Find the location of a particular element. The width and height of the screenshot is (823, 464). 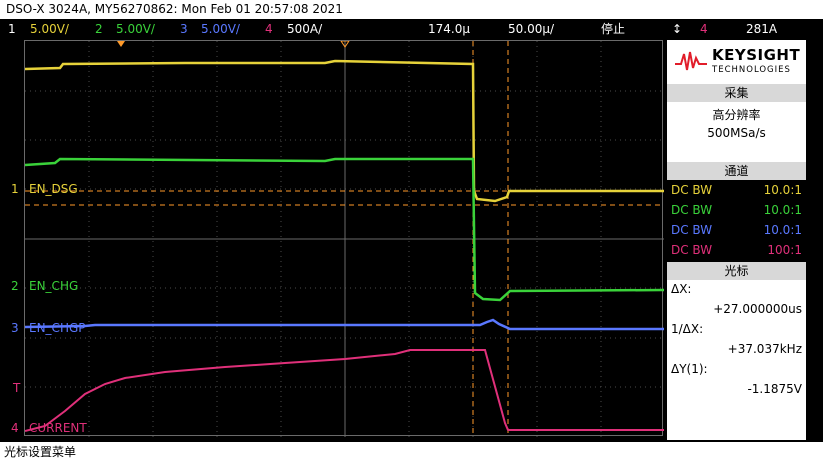

inverse-delta-x-value: +37.037kHz is located at coordinates (764, 349).